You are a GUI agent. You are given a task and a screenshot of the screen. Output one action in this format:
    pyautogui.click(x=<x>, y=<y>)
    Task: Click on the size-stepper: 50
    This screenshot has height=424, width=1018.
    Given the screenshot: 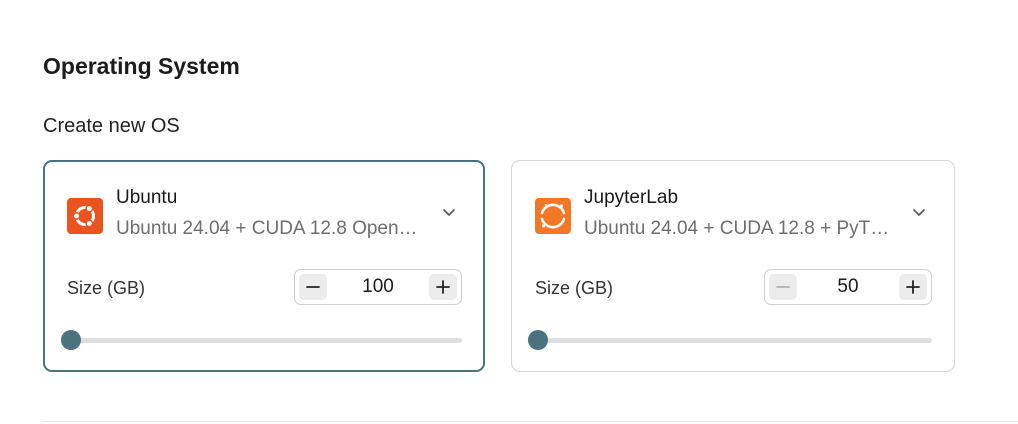 What is the action you would take?
    pyautogui.click(x=848, y=287)
    